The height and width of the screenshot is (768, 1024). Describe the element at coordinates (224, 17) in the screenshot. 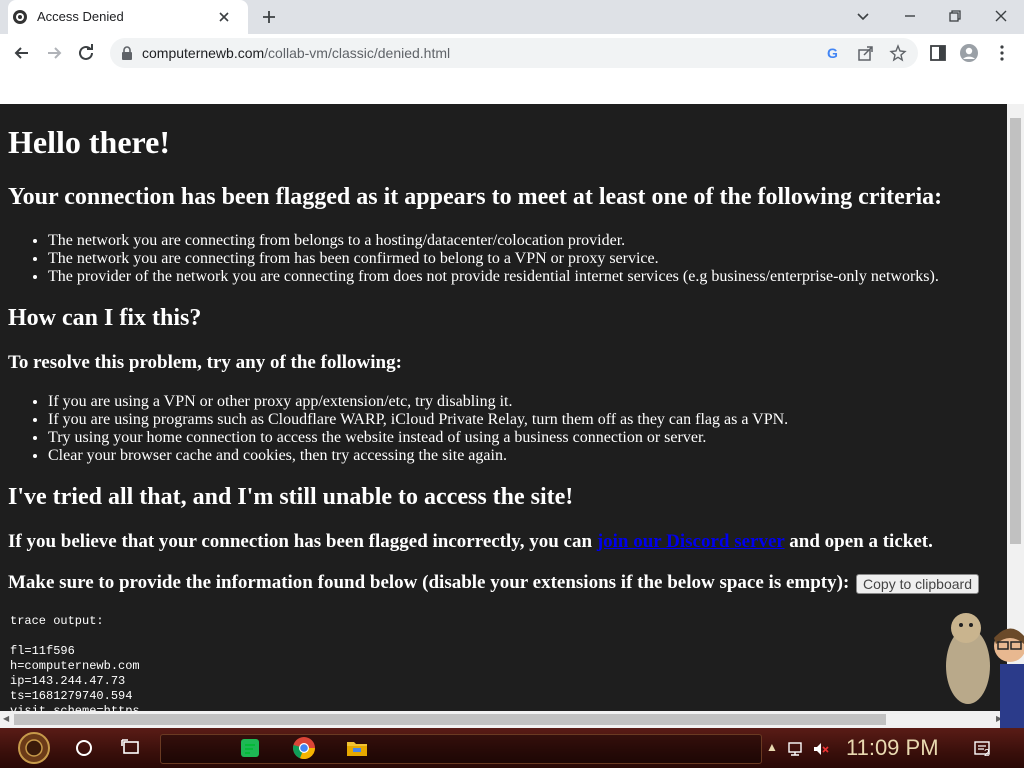

I see `close-tab-icon` at that location.